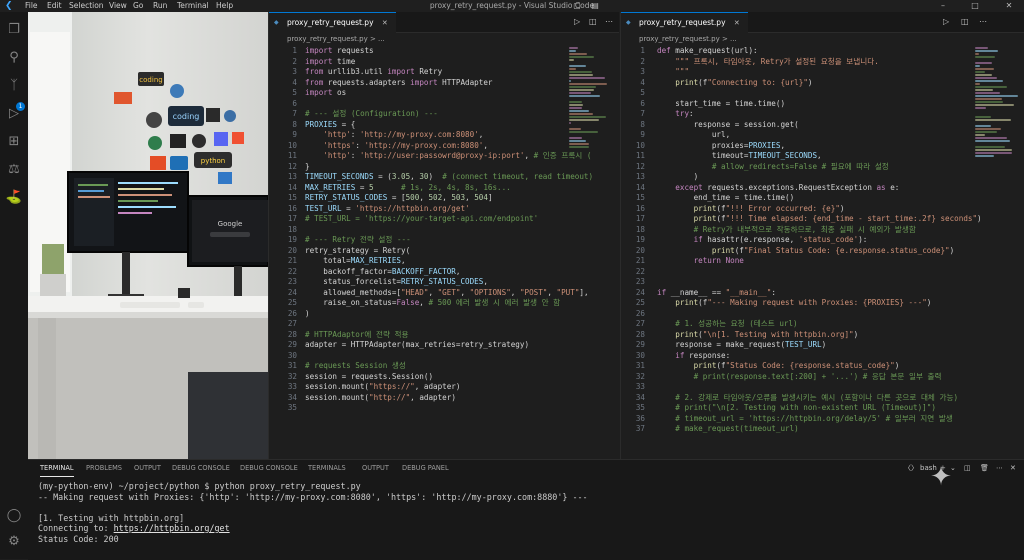 The image size is (1024, 560). What do you see at coordinates (1013, 468) in the screenshot?
I see `close-panel-icon: ✕` at bounding box center [1013, 468].